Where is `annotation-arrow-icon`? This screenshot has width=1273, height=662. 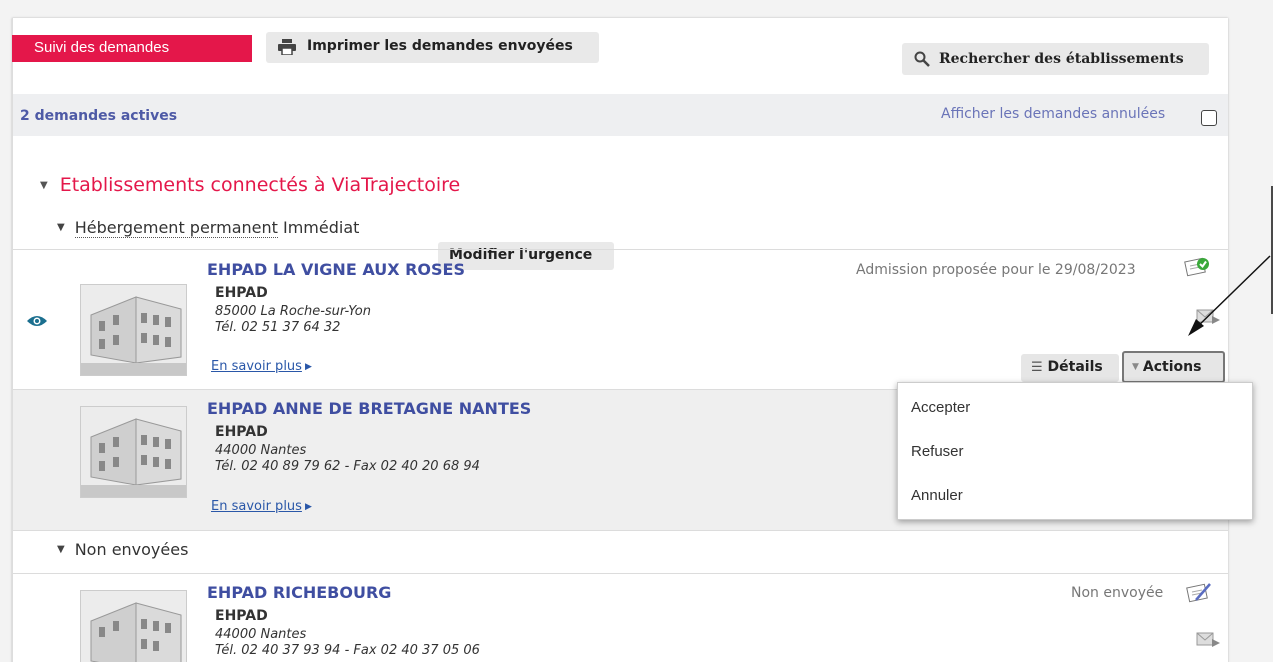 annotation-arrow-icon is located at coordinates (1230, 261).